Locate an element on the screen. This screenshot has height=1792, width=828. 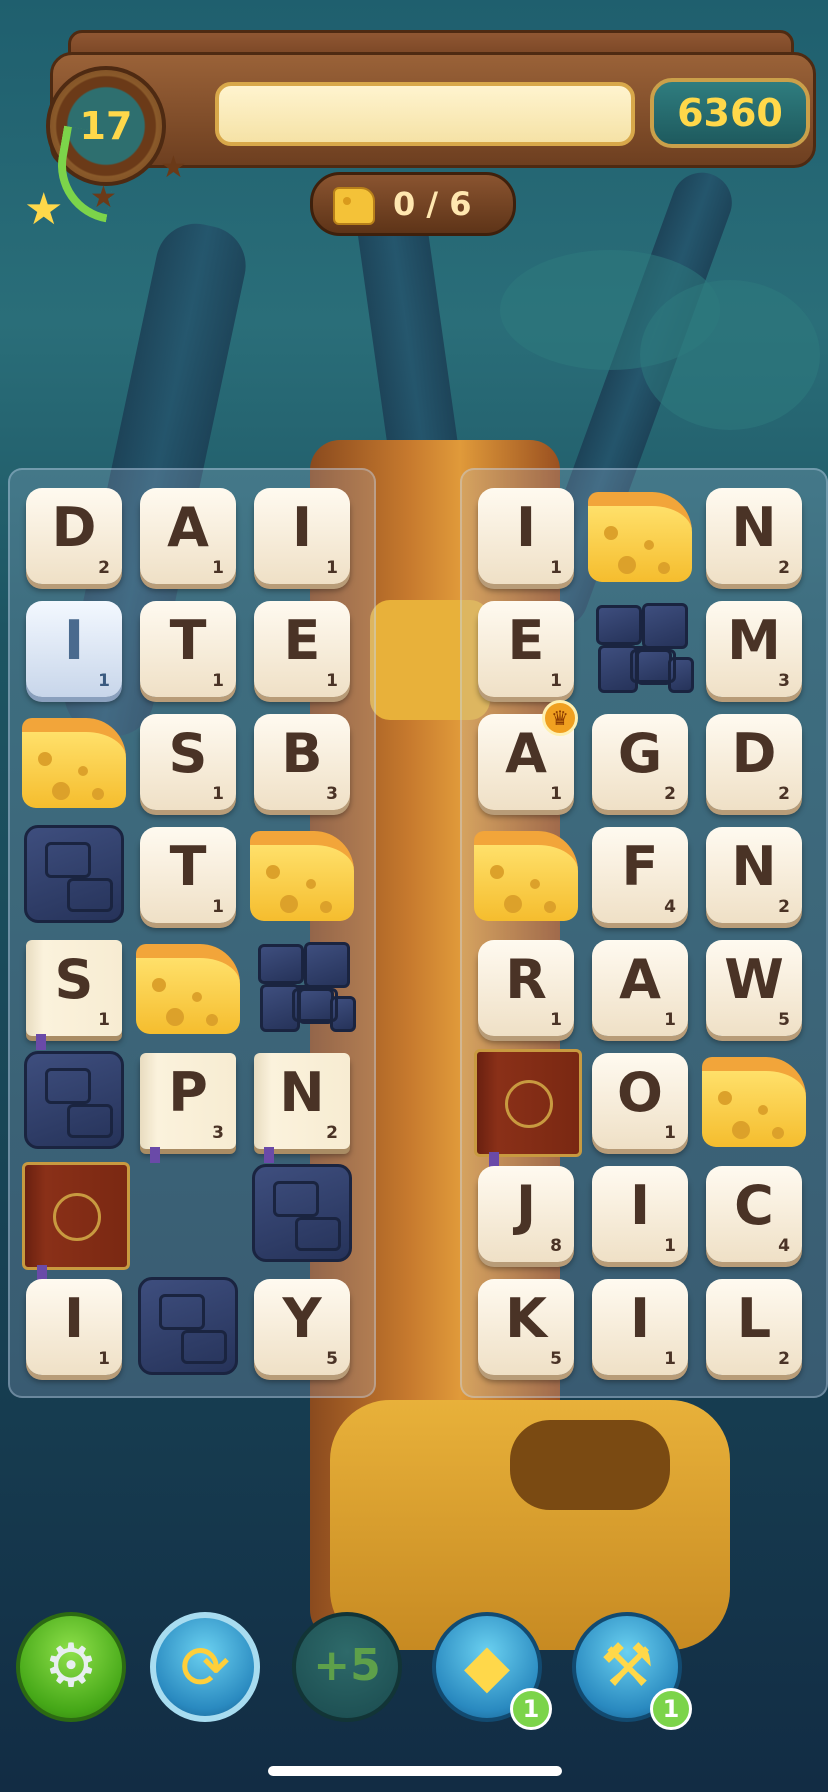
star-decoration-icon: ★ is located at coordinates (103, 197).